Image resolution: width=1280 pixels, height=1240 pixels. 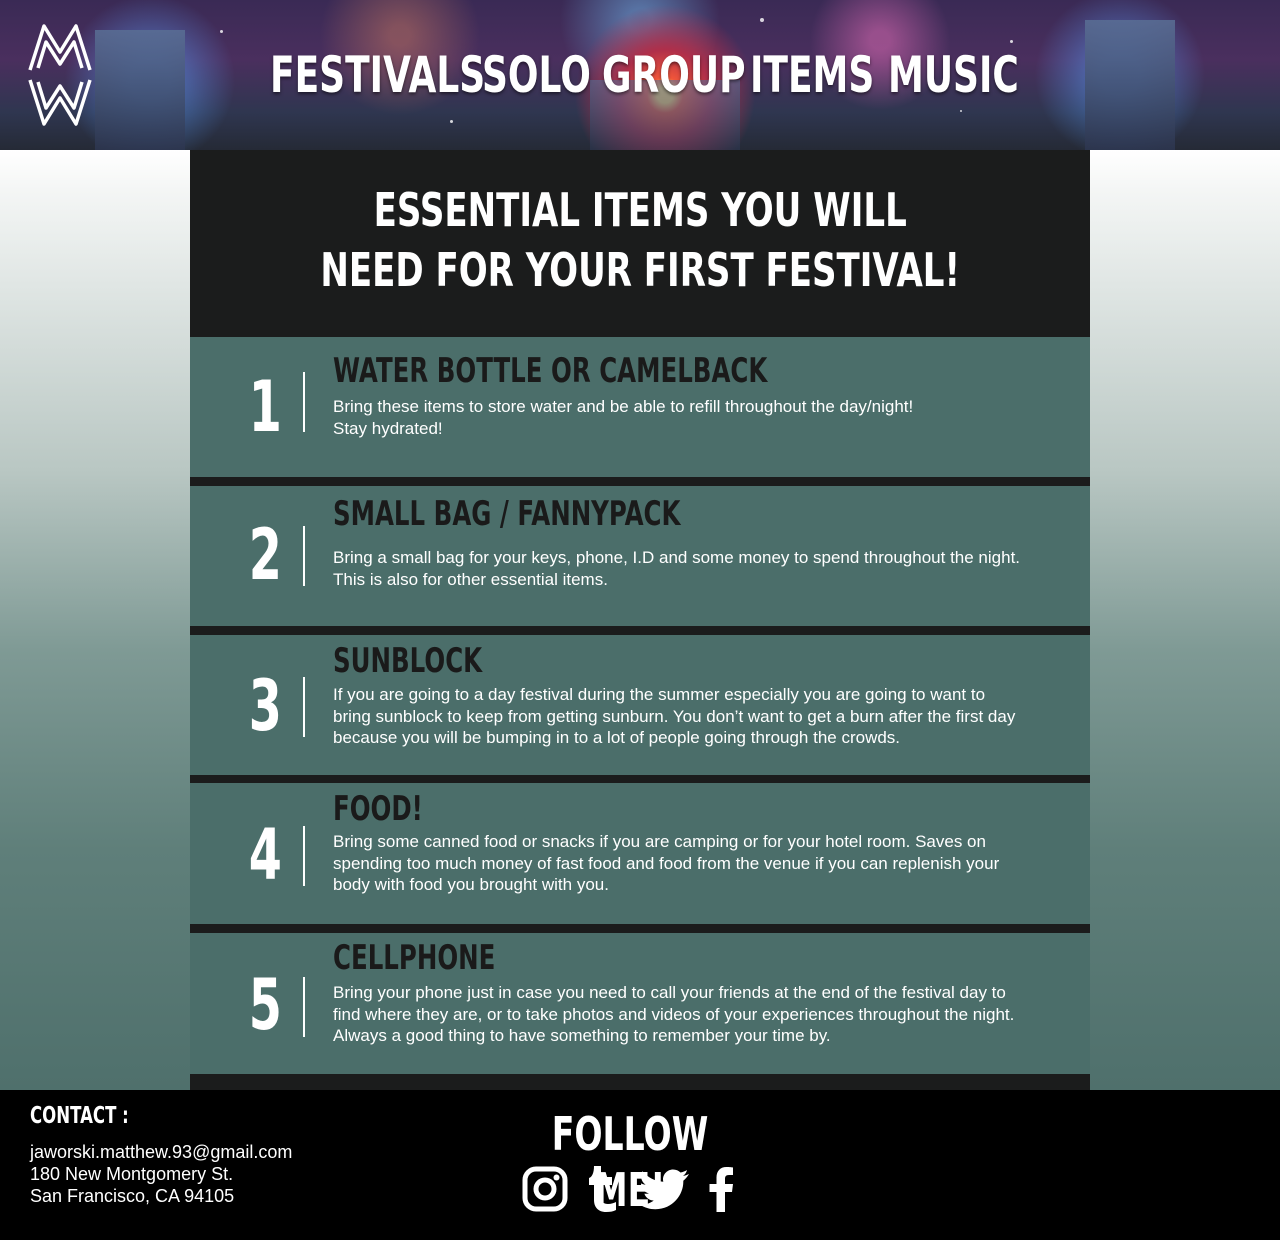 What do you see at coordinates (132, 1174) in the screenshot?
I see `contact-address-line1: 180 New Montgomery St.` at bounding box center [132, 1174].